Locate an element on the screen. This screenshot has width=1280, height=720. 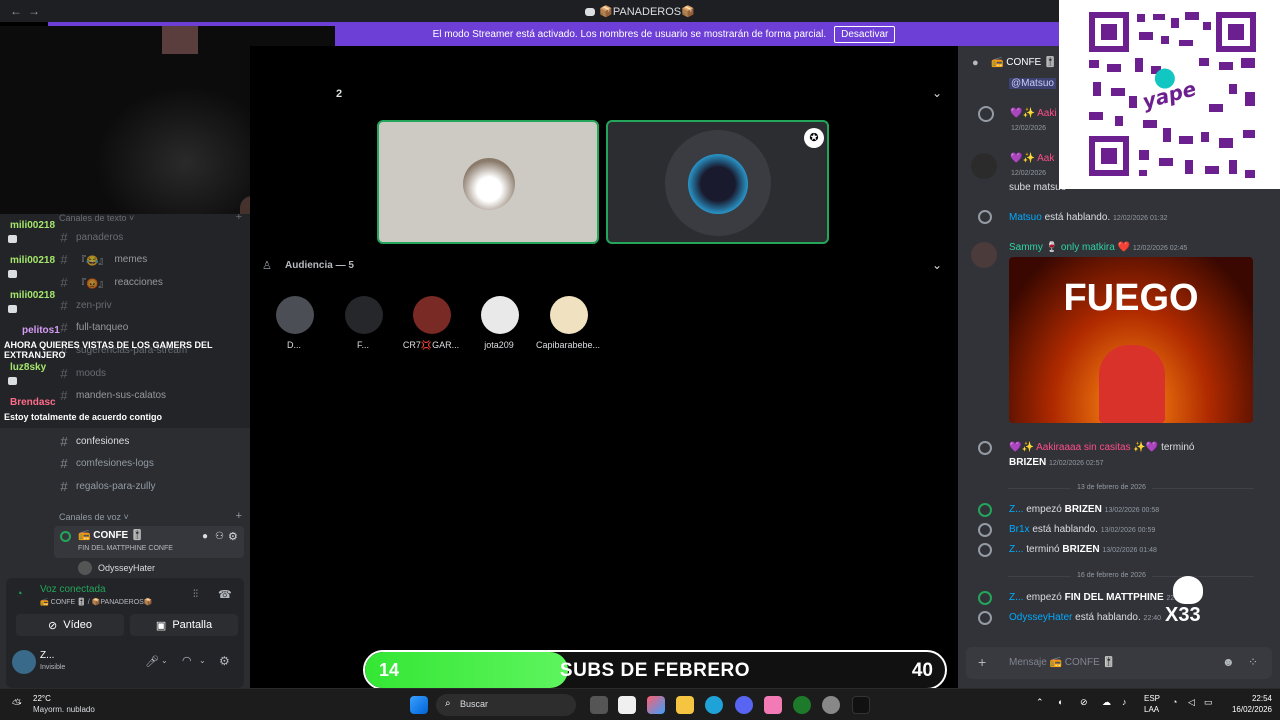
voice-channel-name: 📻 CONFE 🎚️ is located at coordinates (111, 535).